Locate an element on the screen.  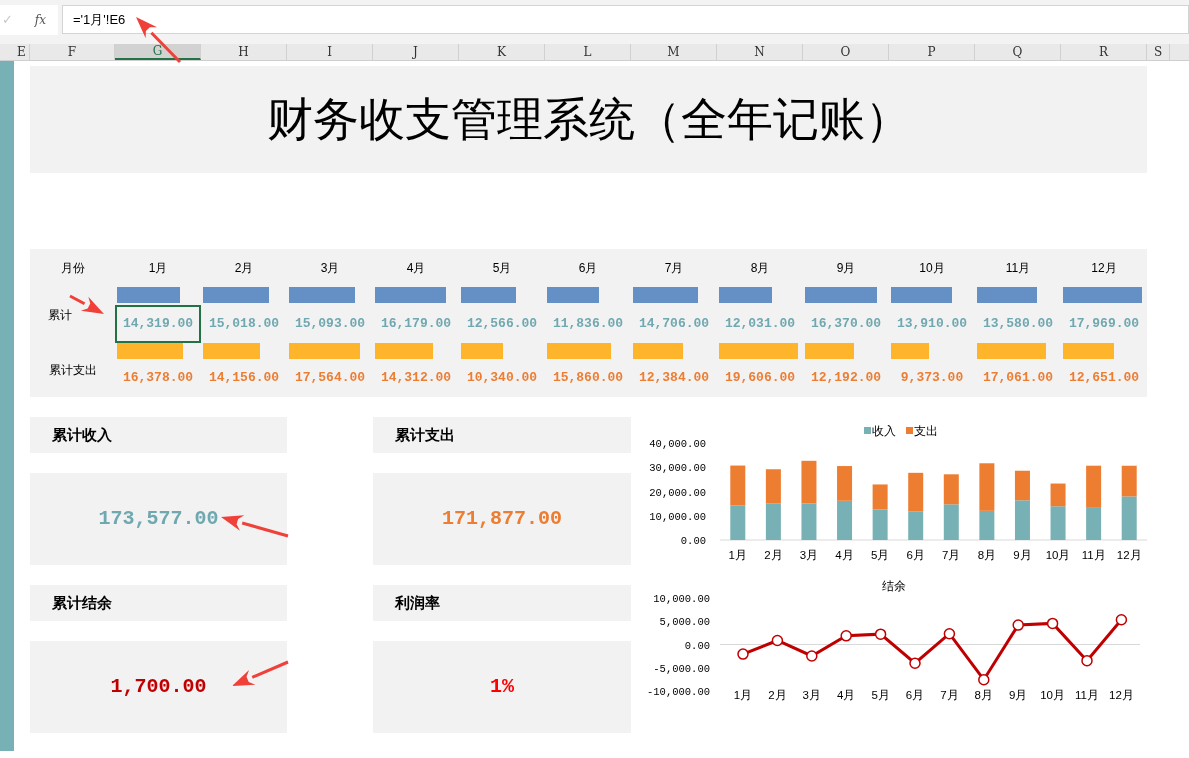
column-header: L is located at coordinates (588, 52).